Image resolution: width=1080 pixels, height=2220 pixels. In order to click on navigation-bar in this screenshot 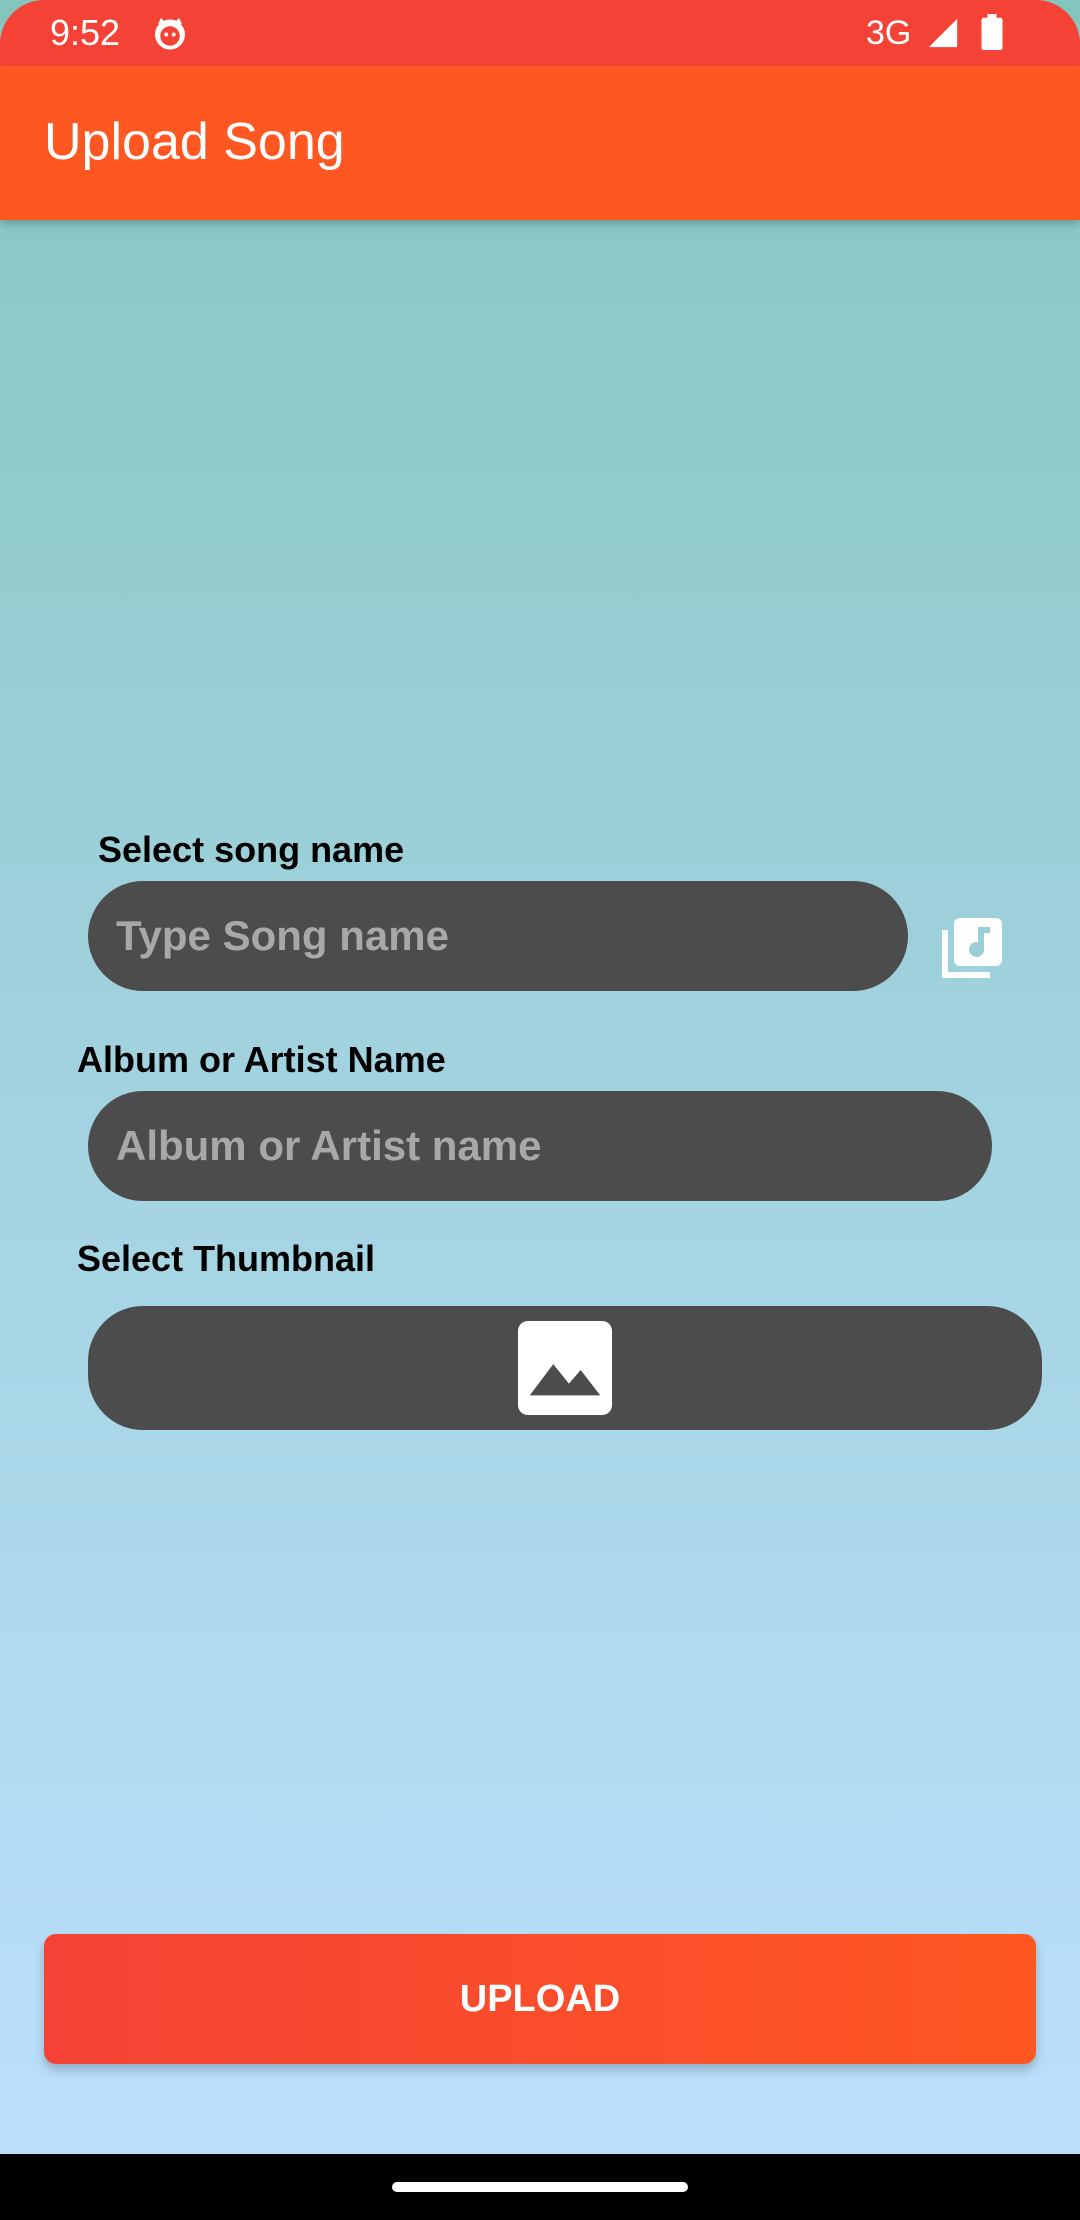, I will do `click(540, 2187)`.